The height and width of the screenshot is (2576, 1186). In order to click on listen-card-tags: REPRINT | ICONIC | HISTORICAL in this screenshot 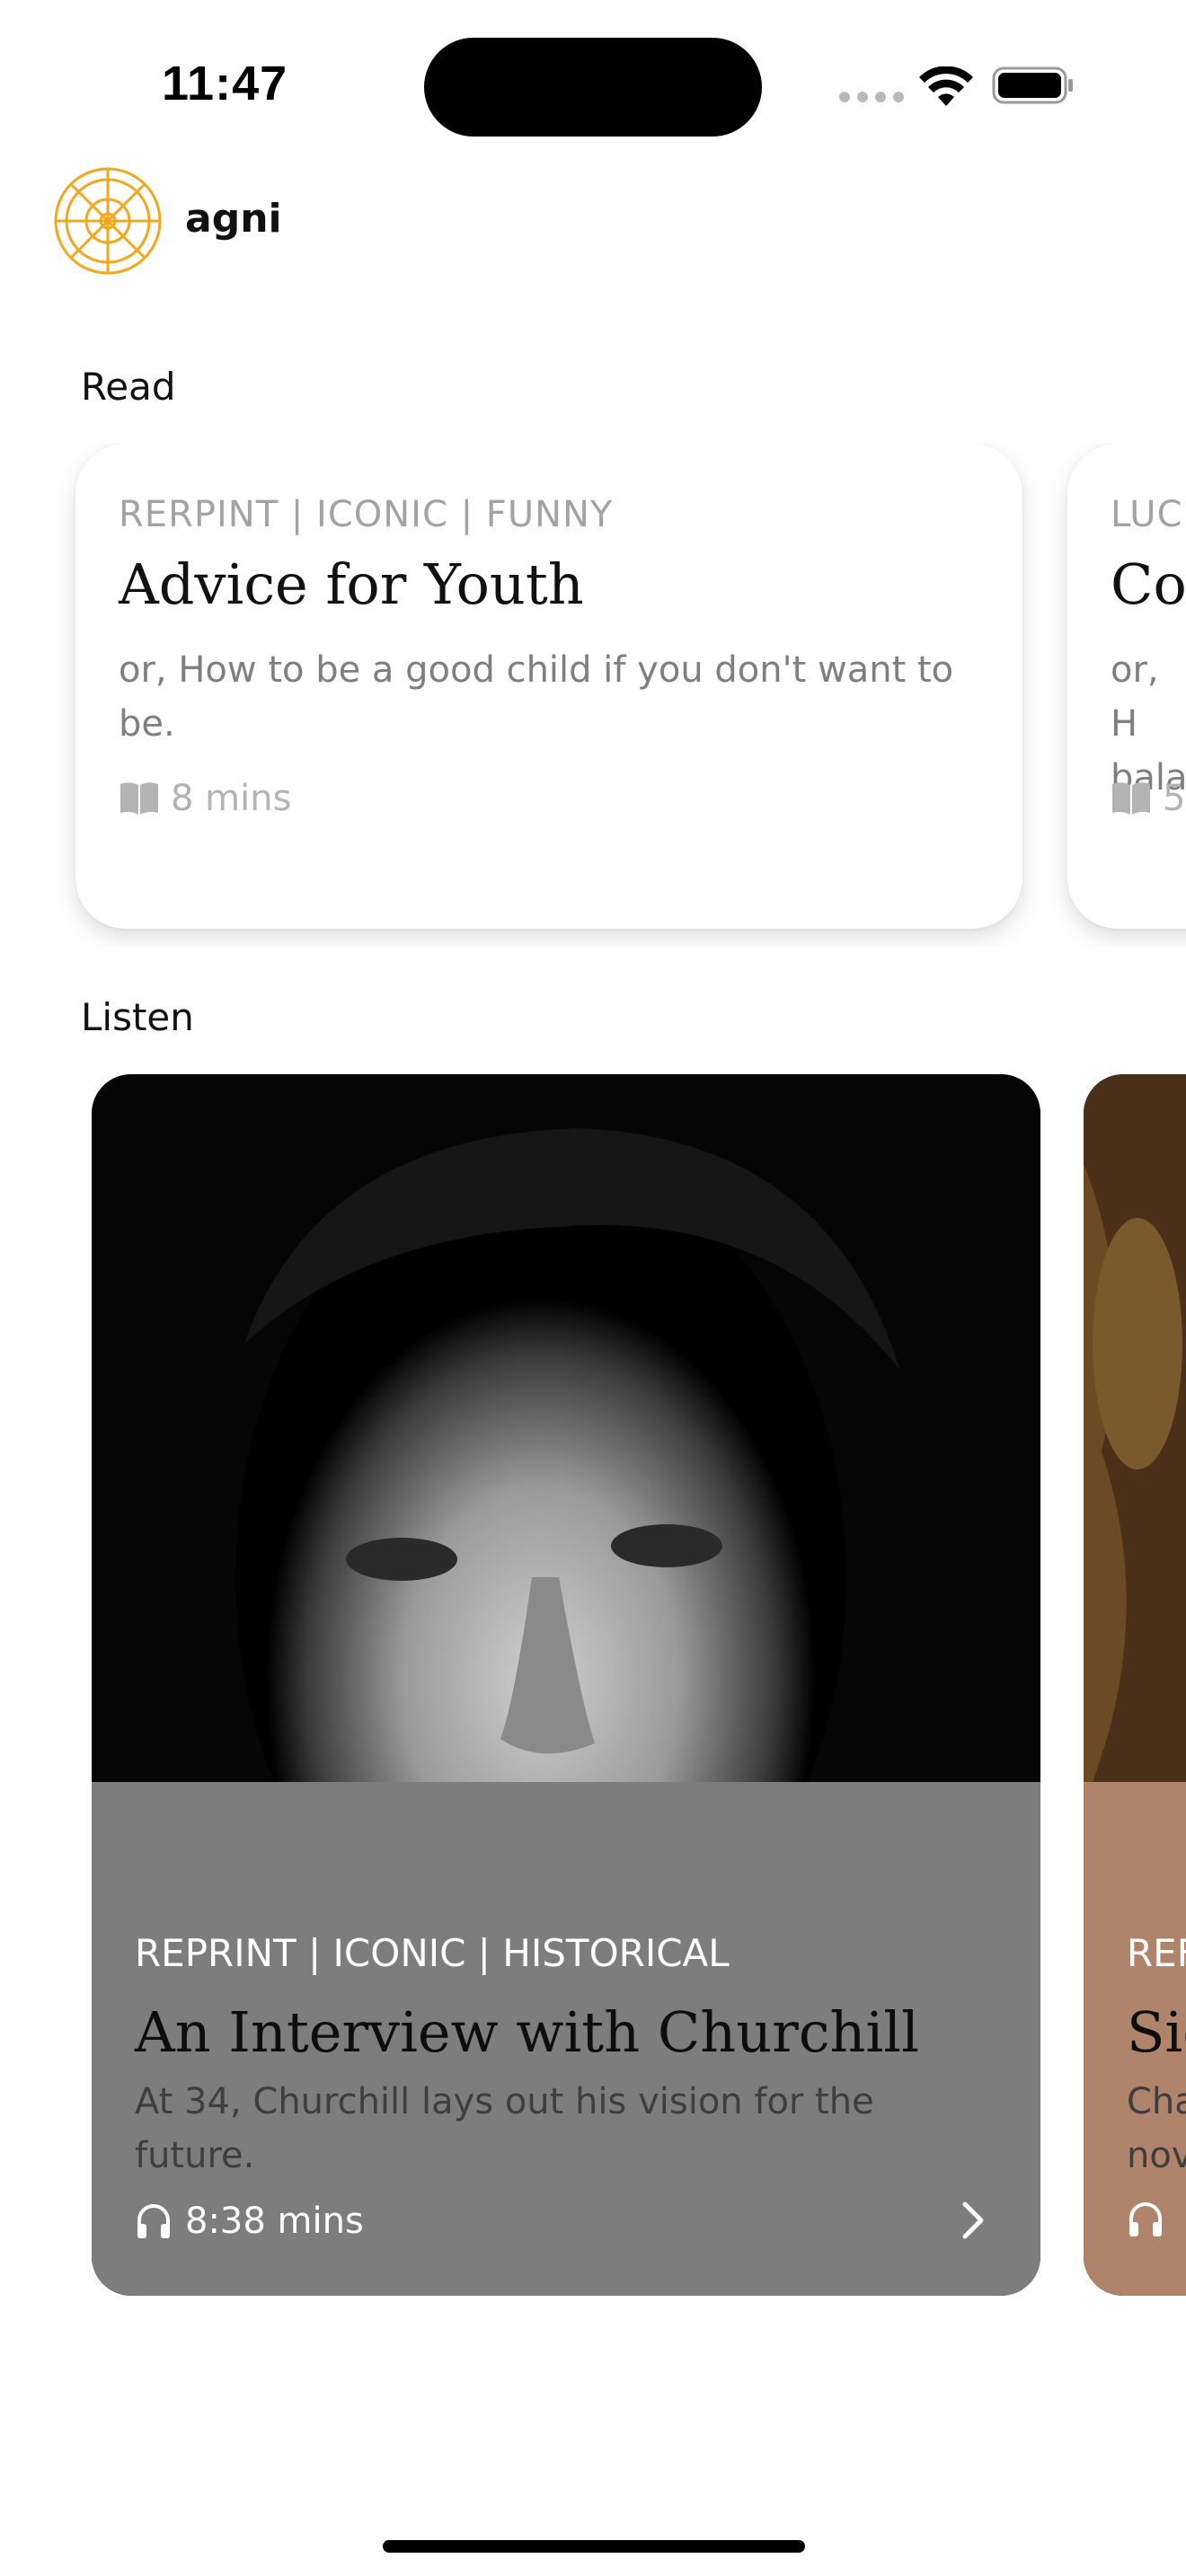, I will do `click(432, 1953)`.